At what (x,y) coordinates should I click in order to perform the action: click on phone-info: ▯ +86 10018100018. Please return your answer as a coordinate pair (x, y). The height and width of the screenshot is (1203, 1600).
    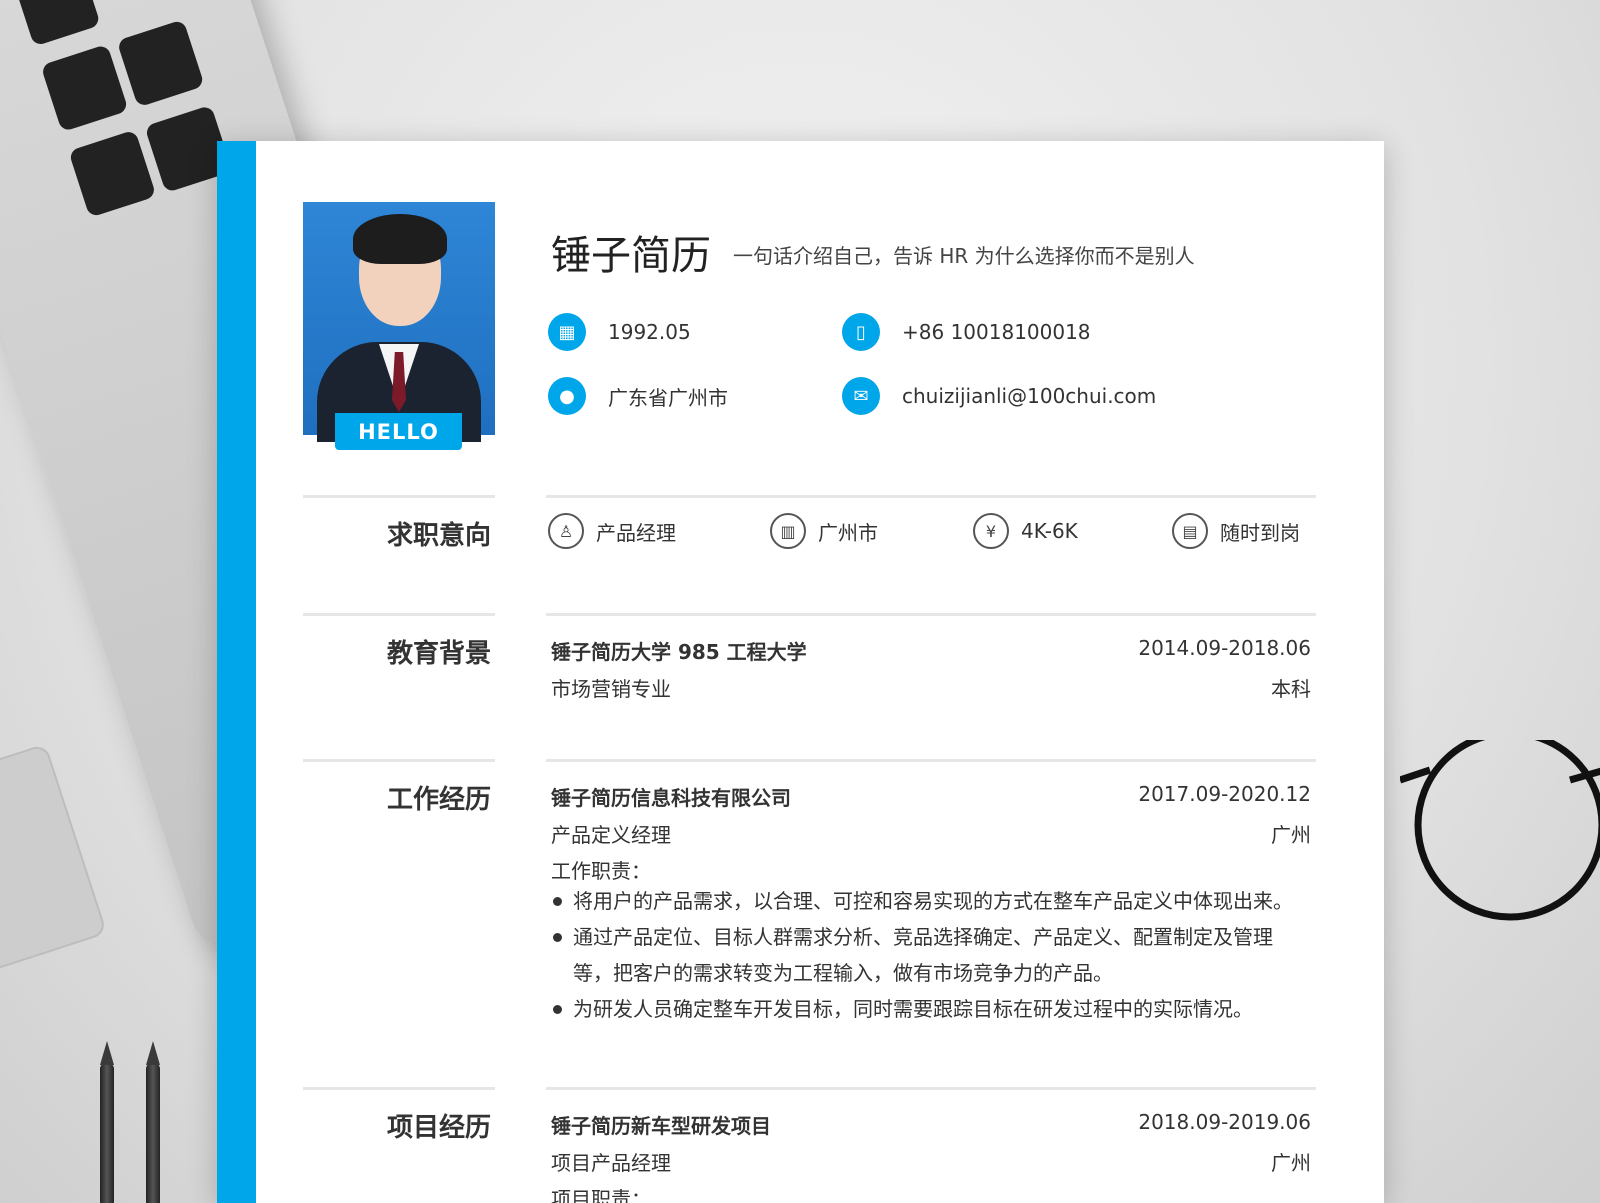
    Looking at the image, I should click on (966, 332).